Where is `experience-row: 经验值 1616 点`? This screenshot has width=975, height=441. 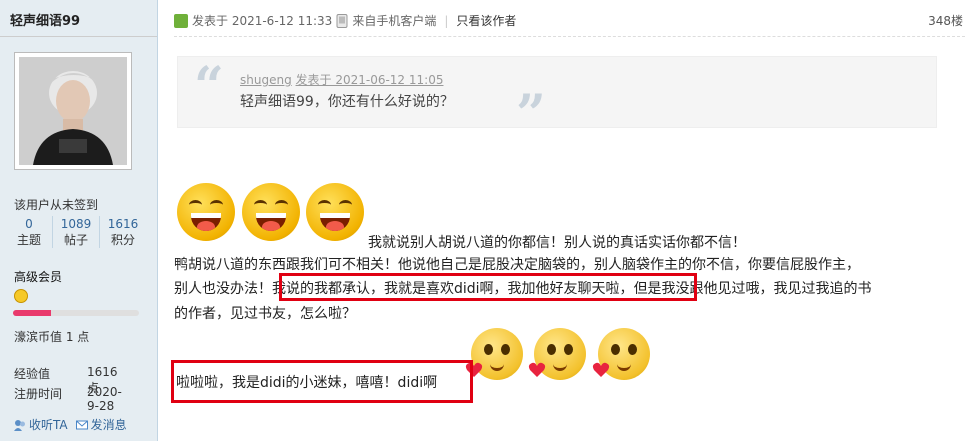 experience-row: 经验值 1616 点 is located at coordinates (66, 380).